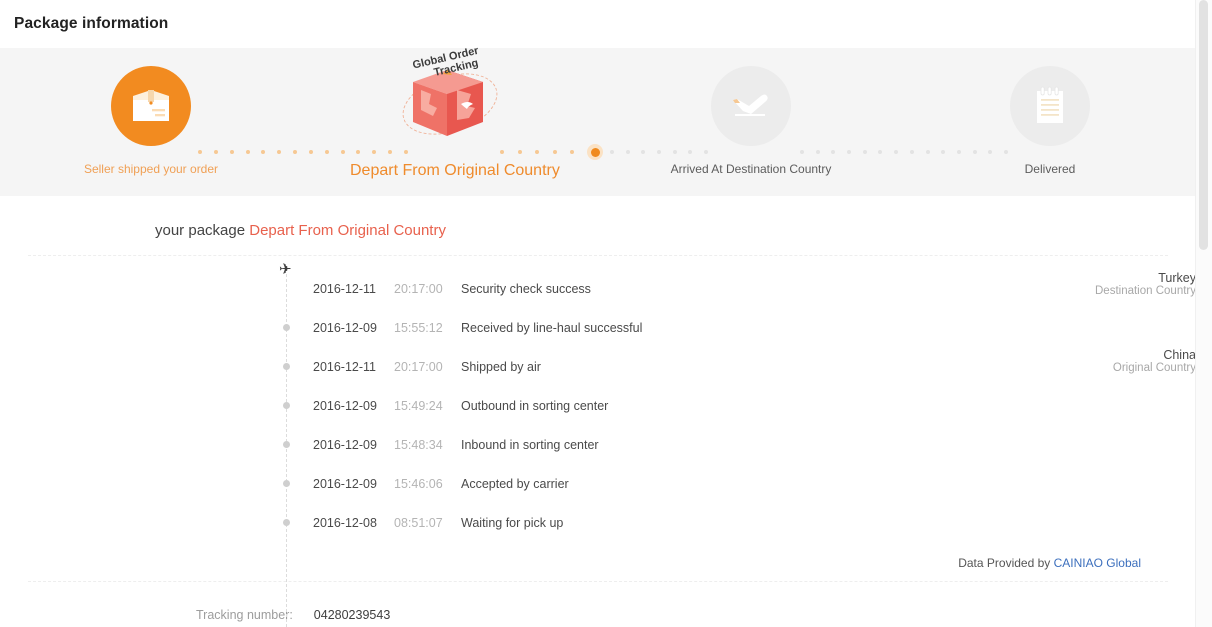 The height and width of the screenshot is (627, 1212). What do you see at coordinates (1050, 106) in the screenshot?
I see `notepad-icon` at bounding box center [1050, 106].